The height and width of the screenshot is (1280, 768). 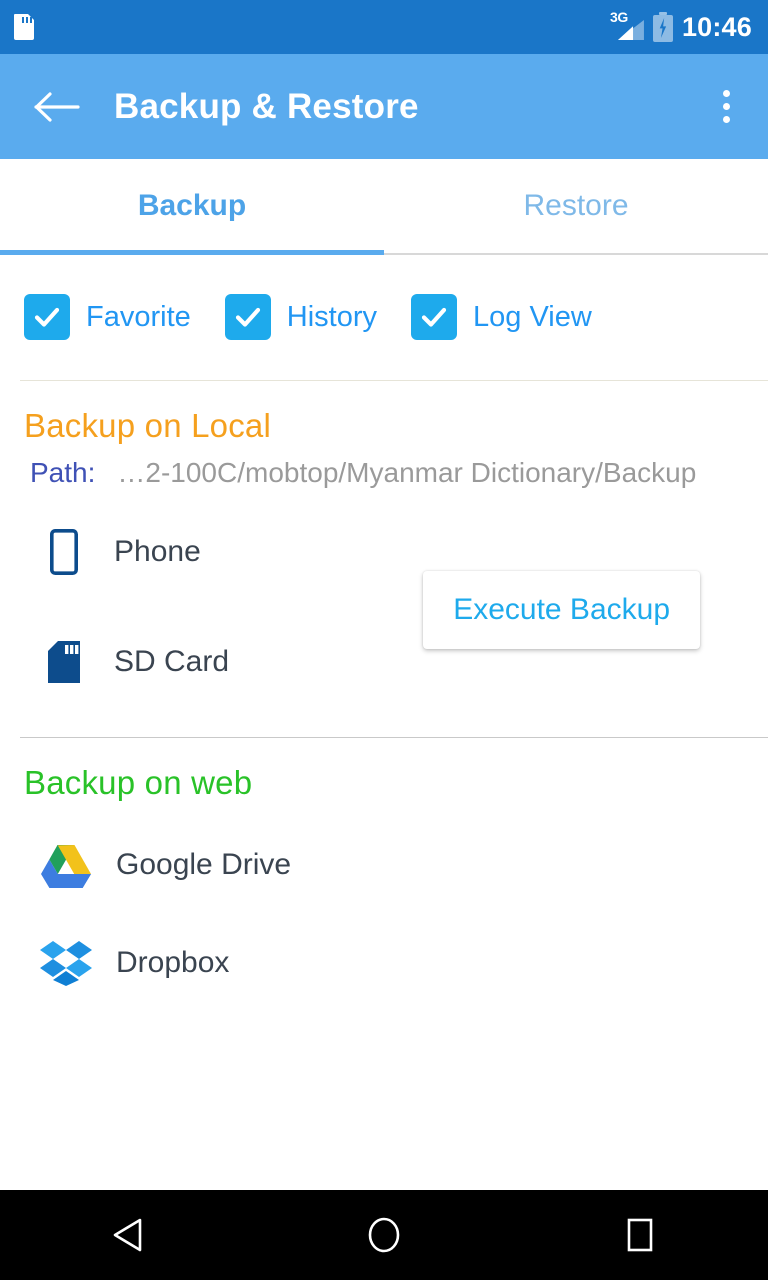 What do you see at coordinates (662, 27) in the screenshot?
I see `battery-charging-icon` at bounding box center [662, 27].